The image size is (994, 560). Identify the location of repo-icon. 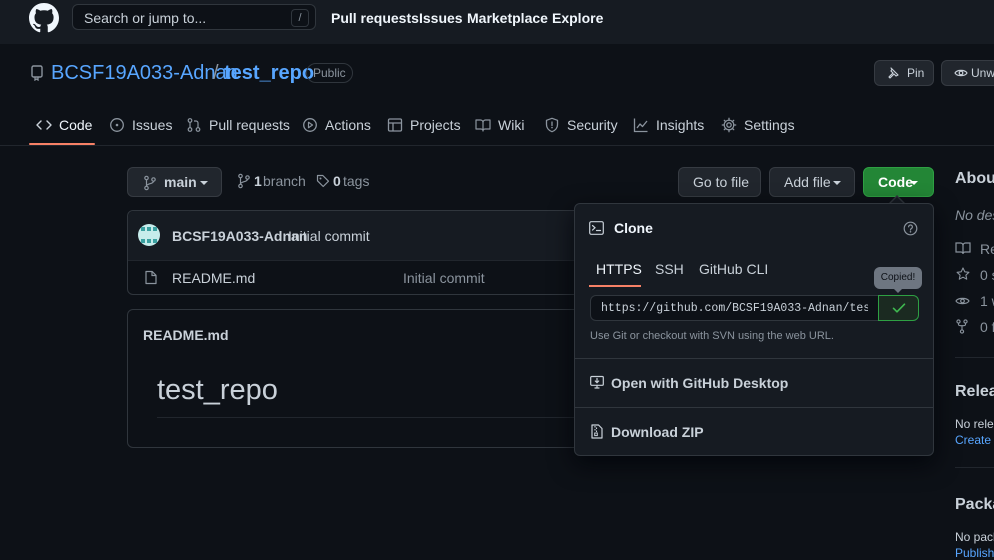
(37, 73).